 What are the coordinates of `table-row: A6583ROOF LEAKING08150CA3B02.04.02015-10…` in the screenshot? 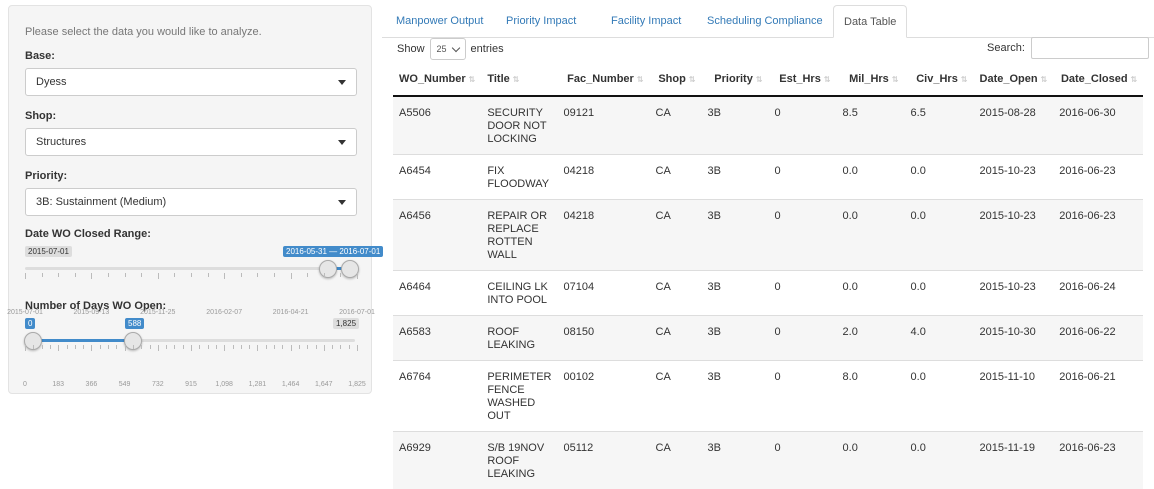 It's located at (768, 338).